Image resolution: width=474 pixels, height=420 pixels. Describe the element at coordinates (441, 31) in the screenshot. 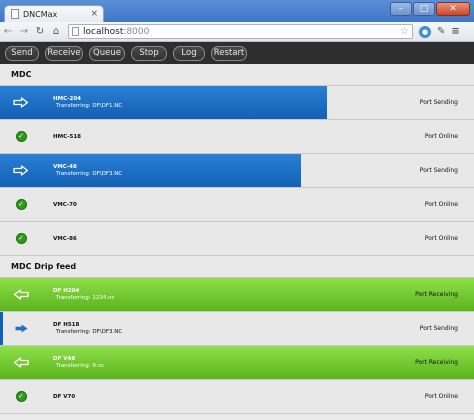

I see `wrench-icon: ✎` at that location.